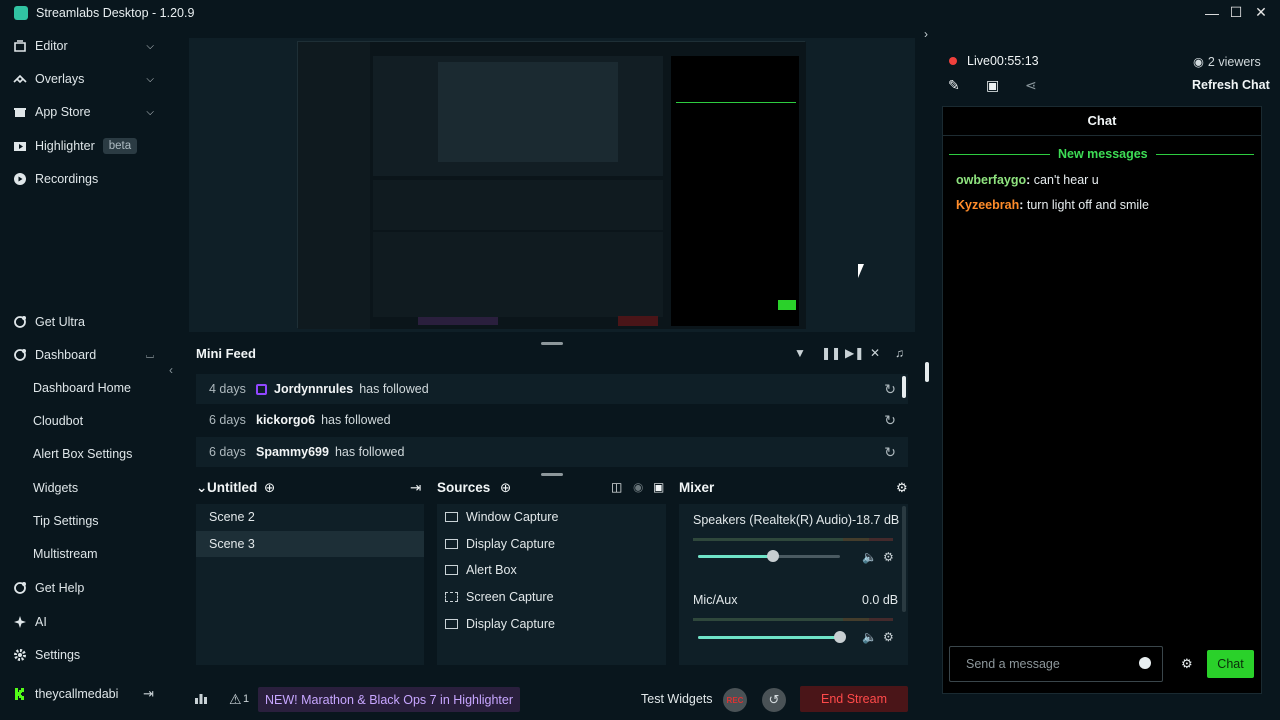 The width and height of the screenshot is (1280, 720). Describe the element at coordinates (310, 517) in the screenshot. I see `scene-item: Scene 2` at that location.